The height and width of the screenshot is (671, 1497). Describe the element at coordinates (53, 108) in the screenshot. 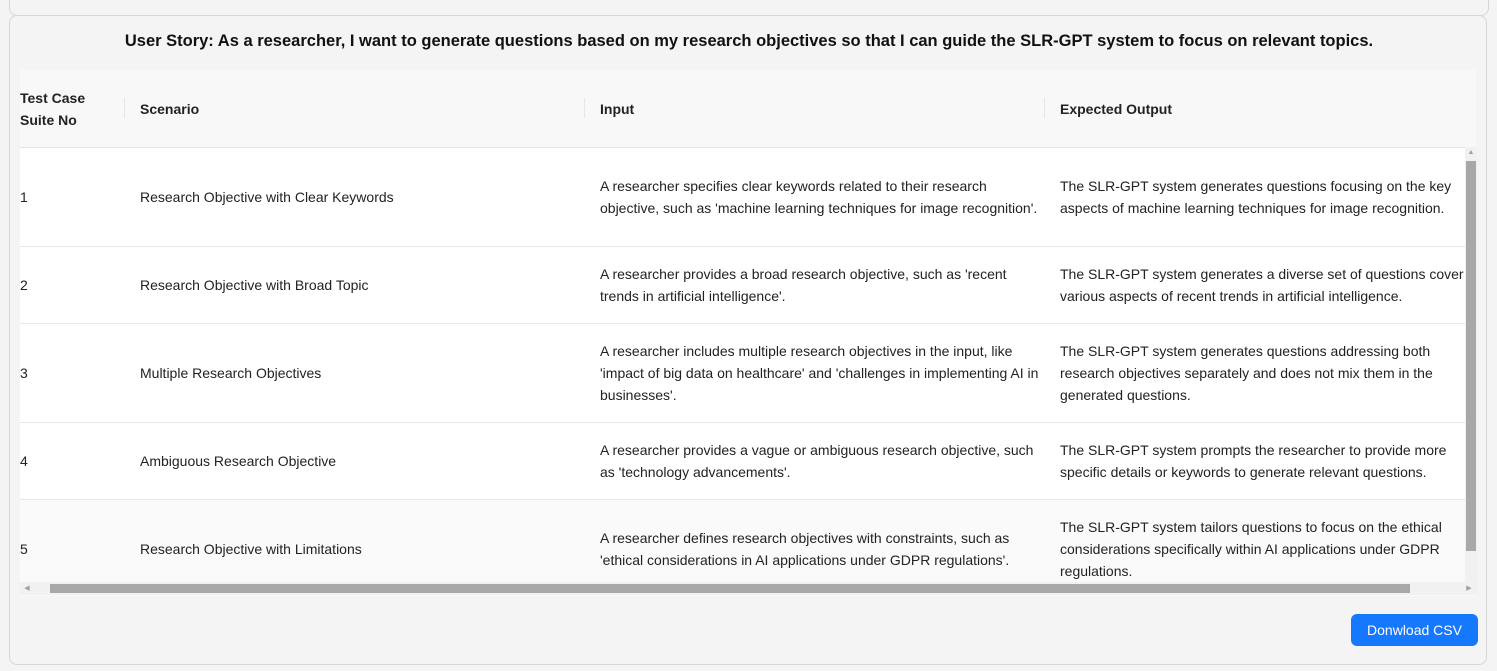

I see `column-header-suite-no: Test Case Suite No` at that location.